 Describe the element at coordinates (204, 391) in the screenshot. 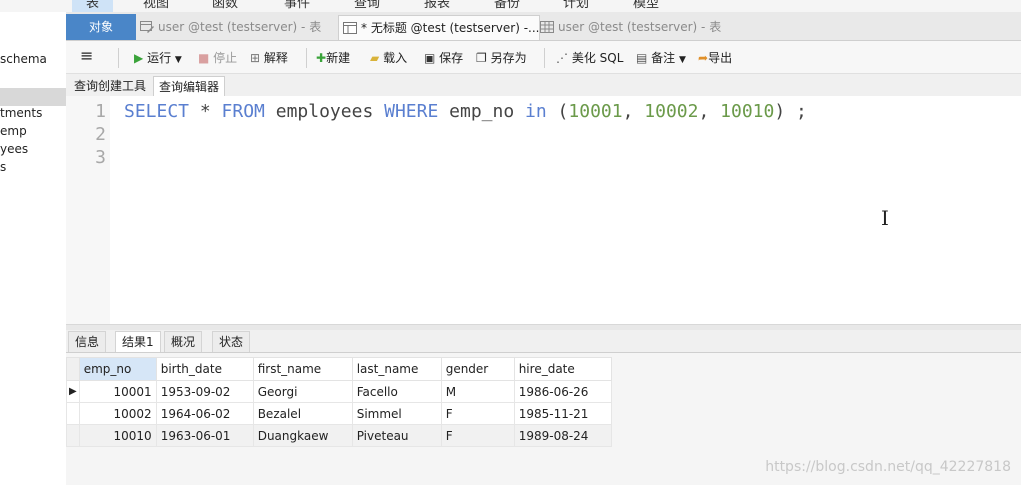

I see `table-cell: 1953-09-02` at that location.